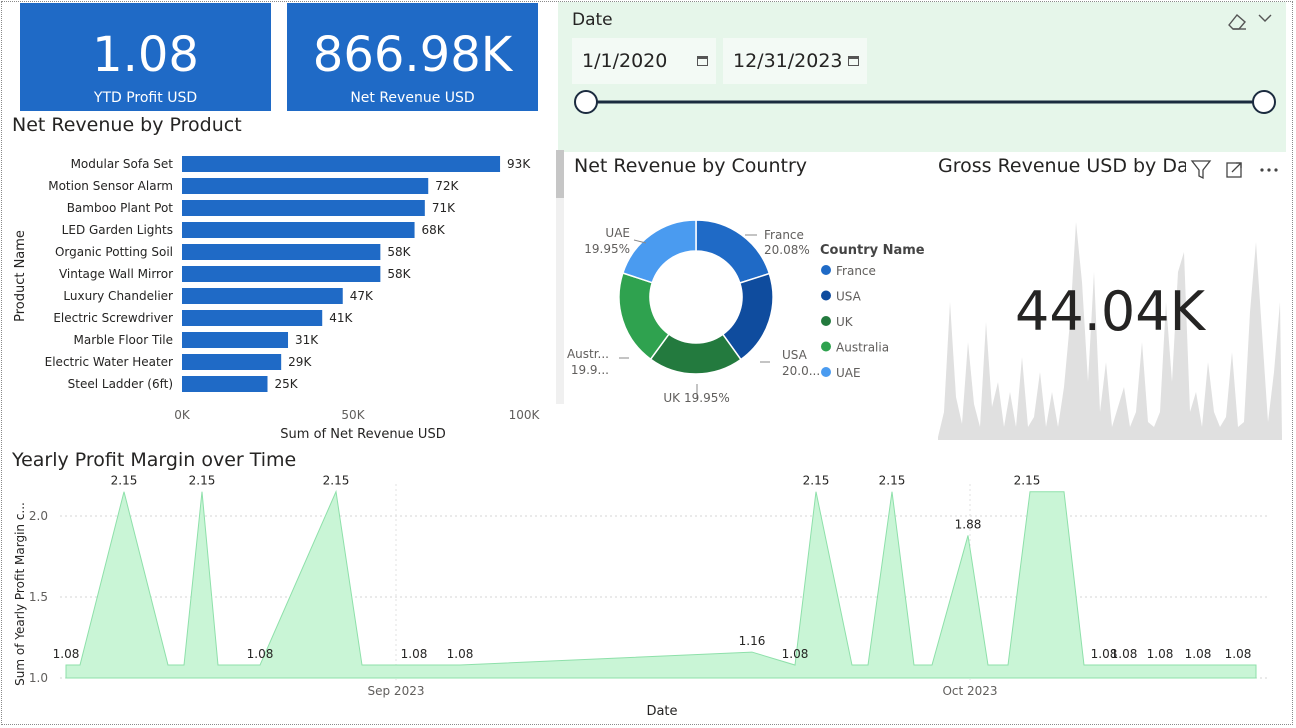  Describe the element at coordinates (396, 691) in the screenshot. I see `x-tick-label: Sep 2023` at that location.